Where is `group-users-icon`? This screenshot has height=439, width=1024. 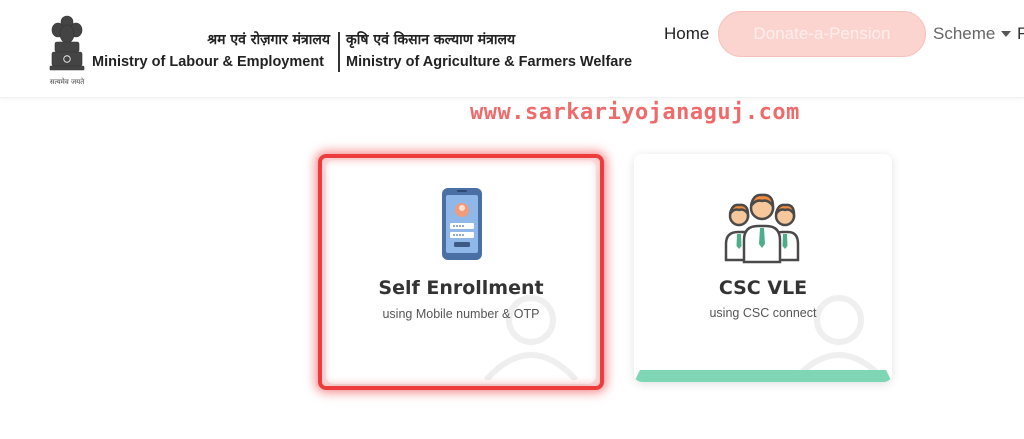
group-users-icon is located at coordinates (762, 228).